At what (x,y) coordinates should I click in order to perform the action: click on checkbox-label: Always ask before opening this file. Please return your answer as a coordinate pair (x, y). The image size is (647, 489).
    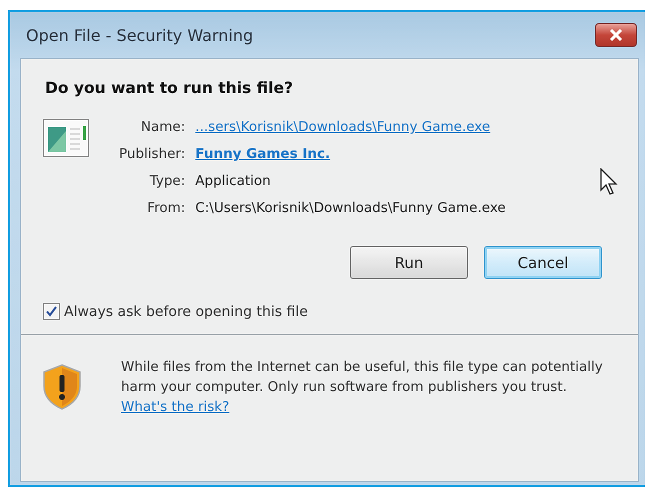
    Looking at the image, I should click on (186, 312).